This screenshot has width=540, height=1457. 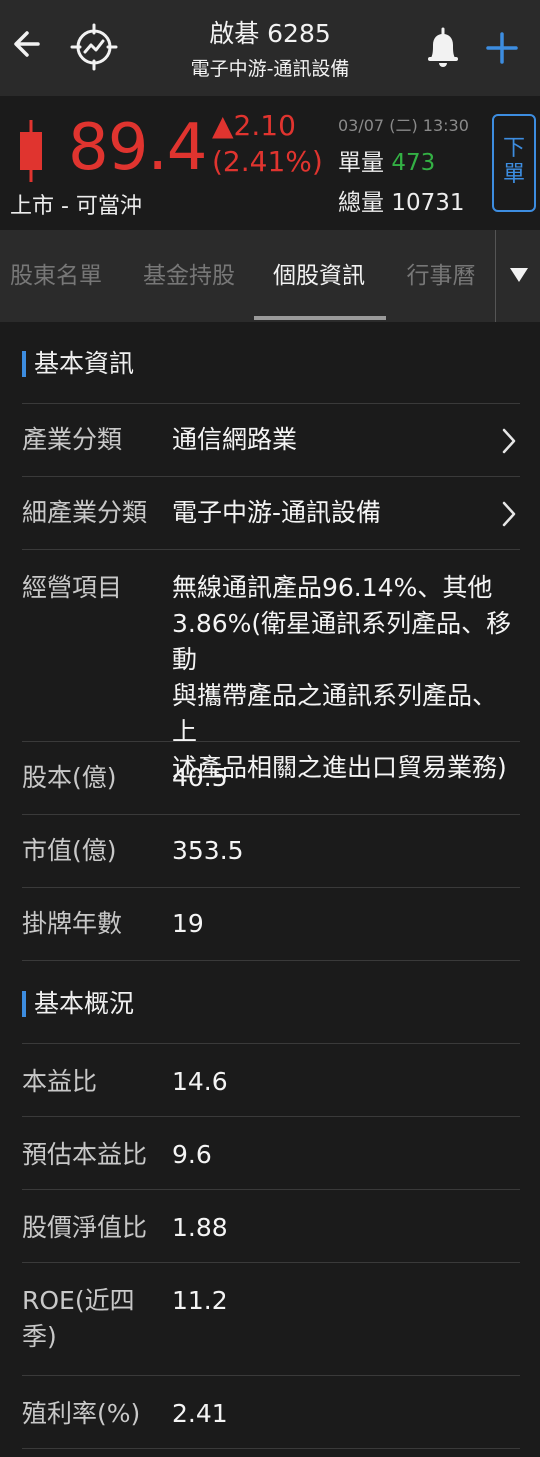 What do you see at coordinates (188, 923) in the screenshot?
I see `row-value: 19` at bounding box center [188, 923].